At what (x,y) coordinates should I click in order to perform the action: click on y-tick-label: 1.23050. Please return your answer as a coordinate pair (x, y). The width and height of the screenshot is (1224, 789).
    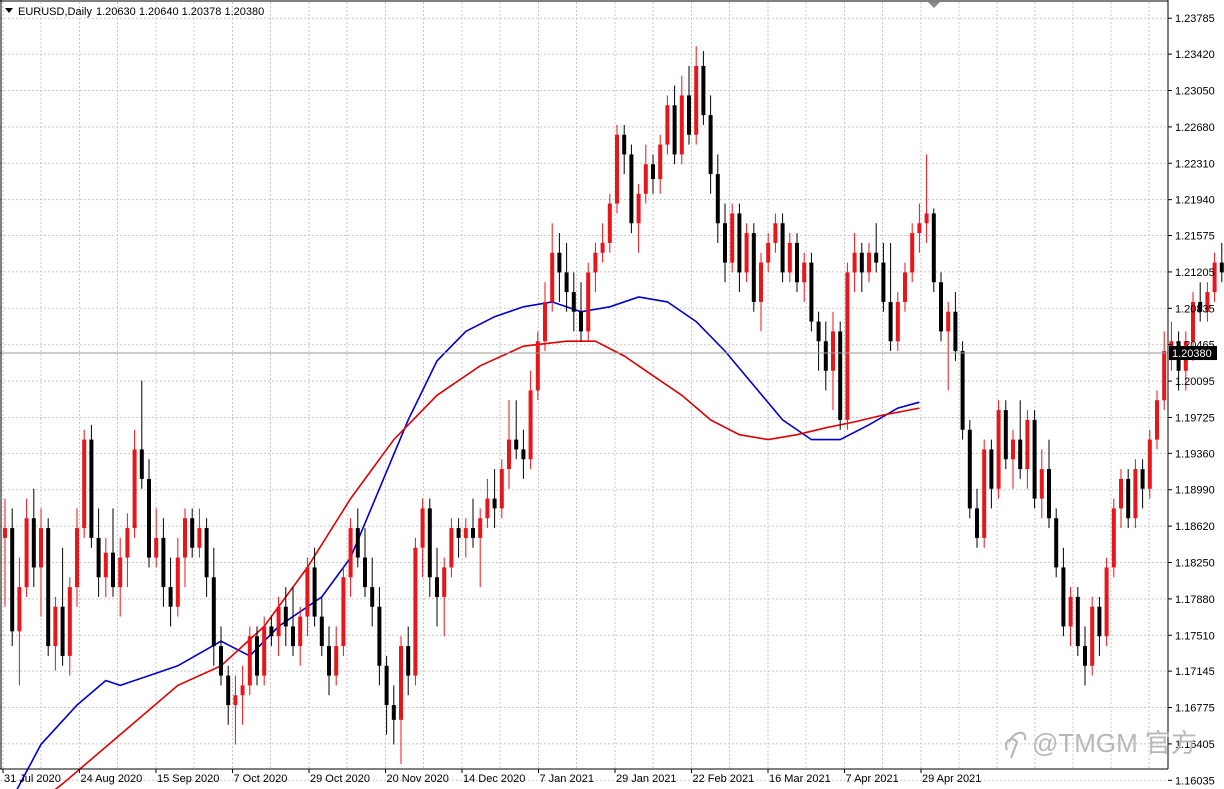
    Looking at the image, I should click on (1195, 92).